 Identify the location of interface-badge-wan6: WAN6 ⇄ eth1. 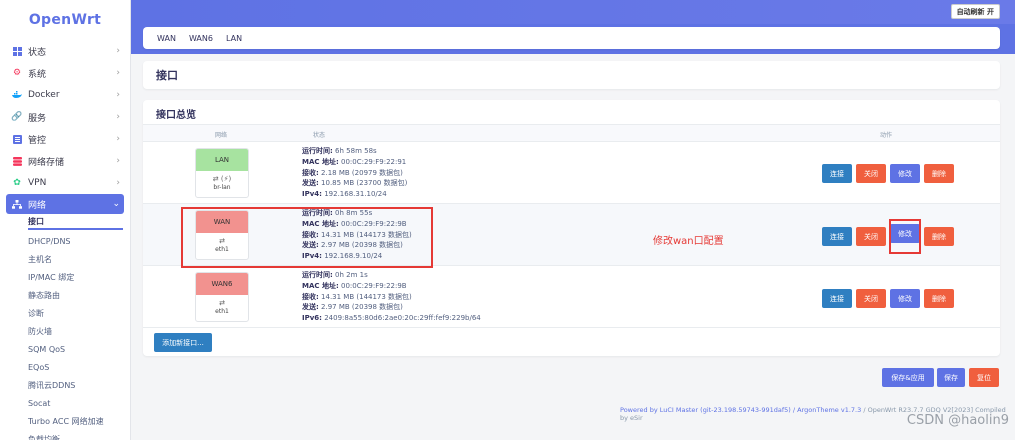
(222, 297).